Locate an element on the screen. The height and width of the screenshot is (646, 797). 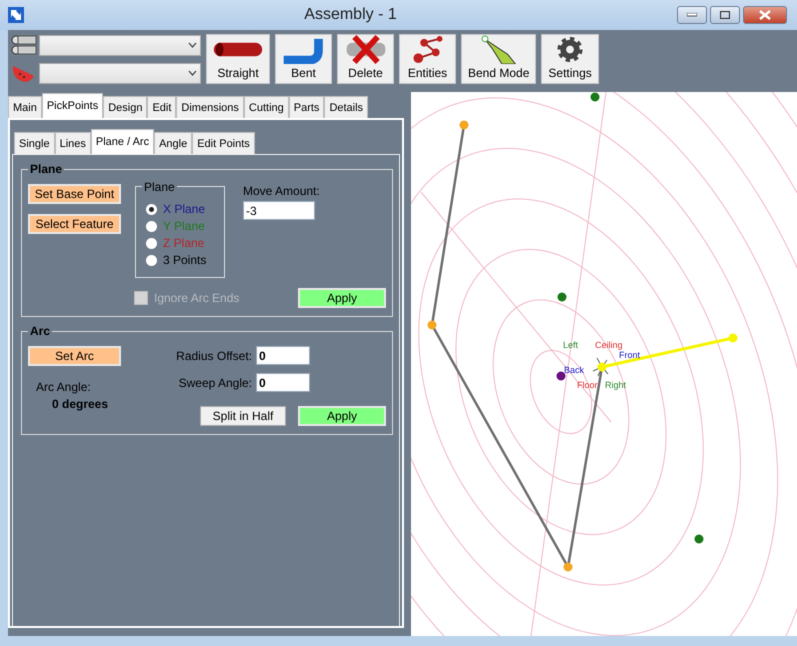
delete-icon is located at coordinates (366, 49).